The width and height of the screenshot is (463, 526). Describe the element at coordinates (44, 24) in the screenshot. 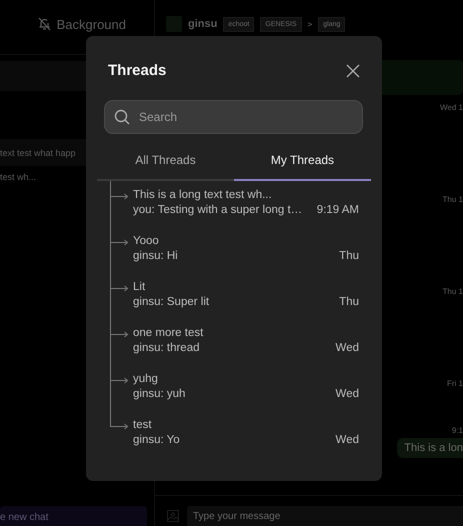

I see `bell-off-icon` at that location.